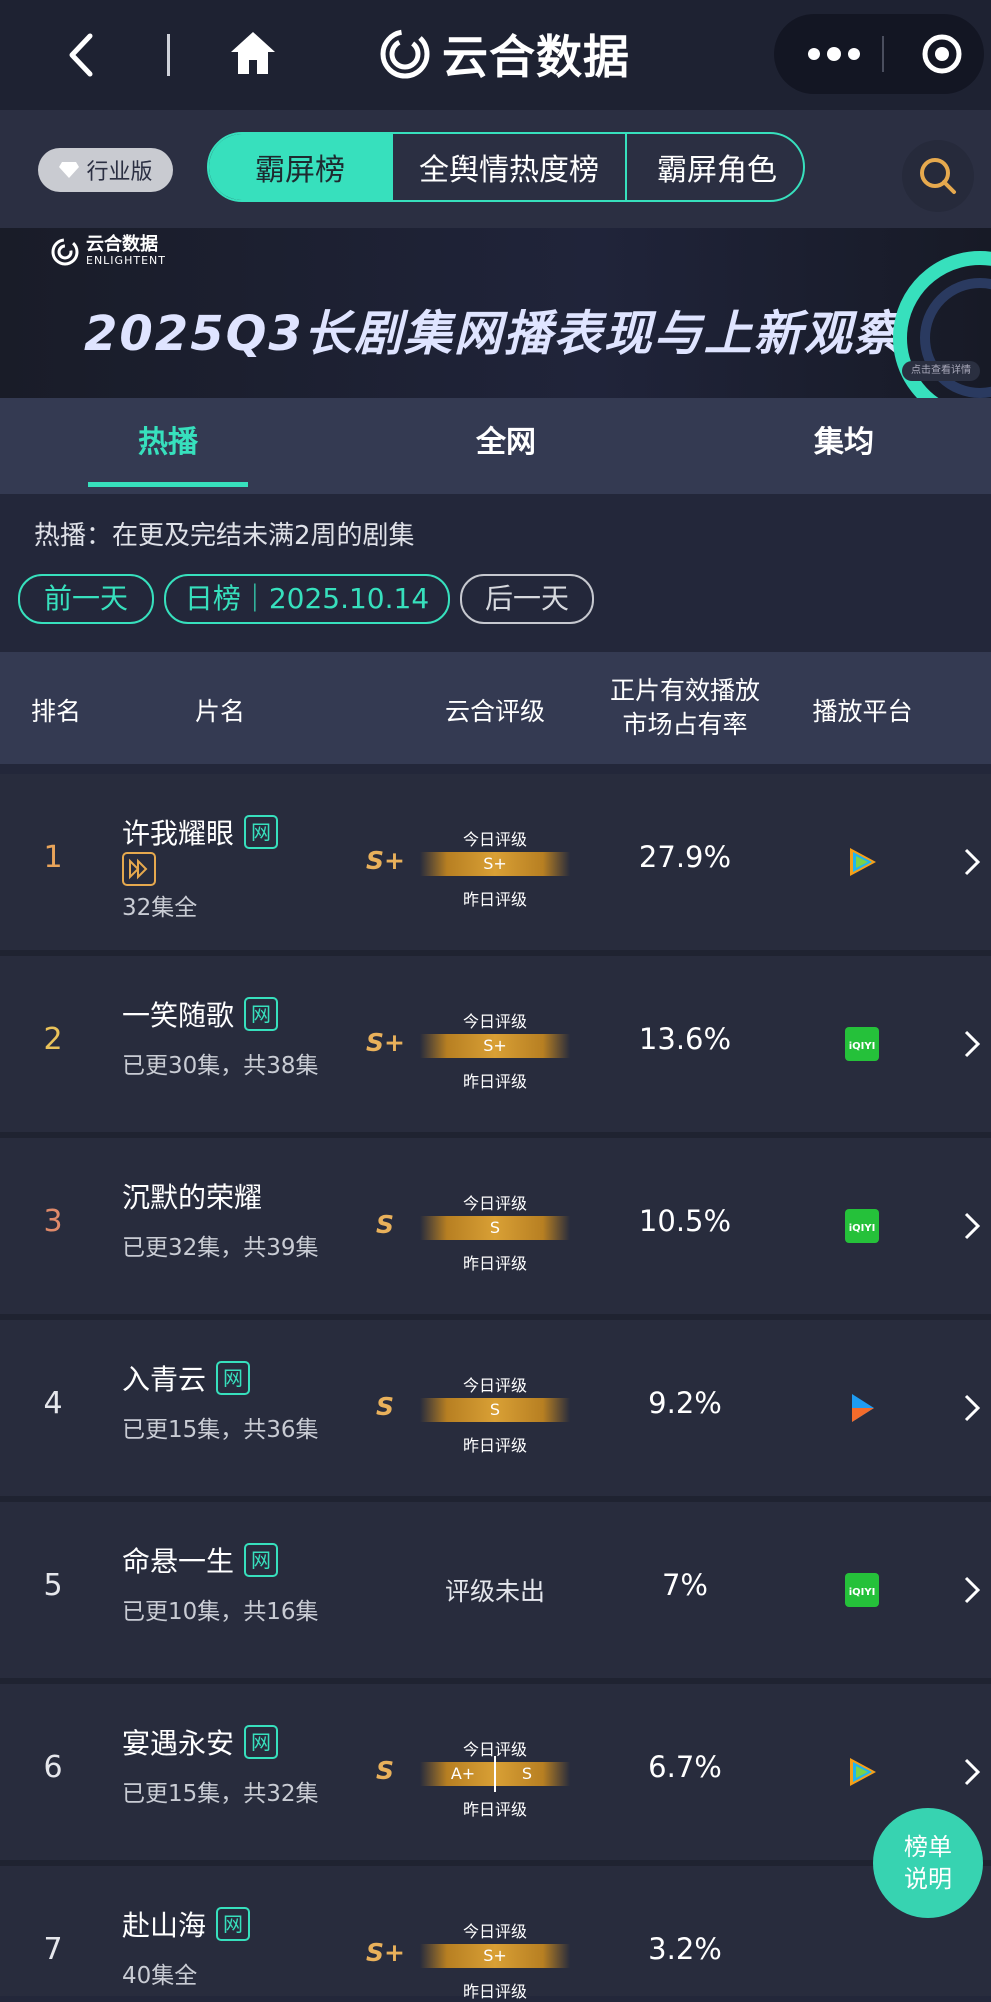  Describe the element at coordinates (219, 711) in the screenshot. I see `header-title: 片名` at that location.